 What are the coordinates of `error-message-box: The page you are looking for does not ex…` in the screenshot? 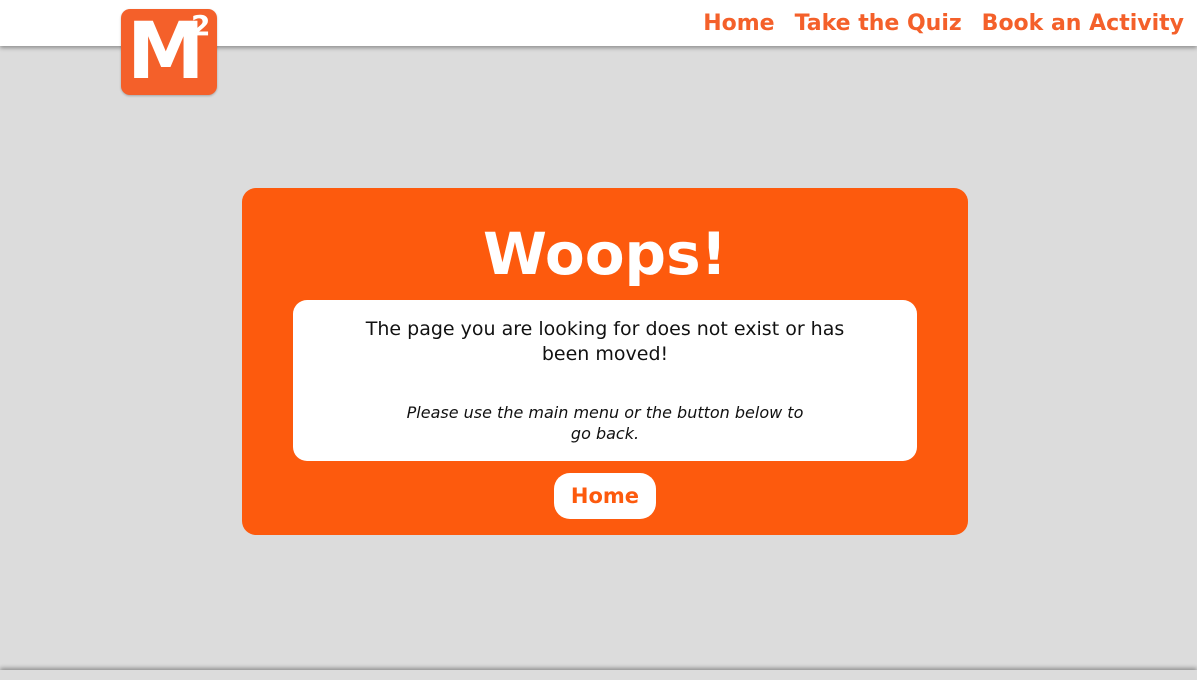 It's located at (605, 380).